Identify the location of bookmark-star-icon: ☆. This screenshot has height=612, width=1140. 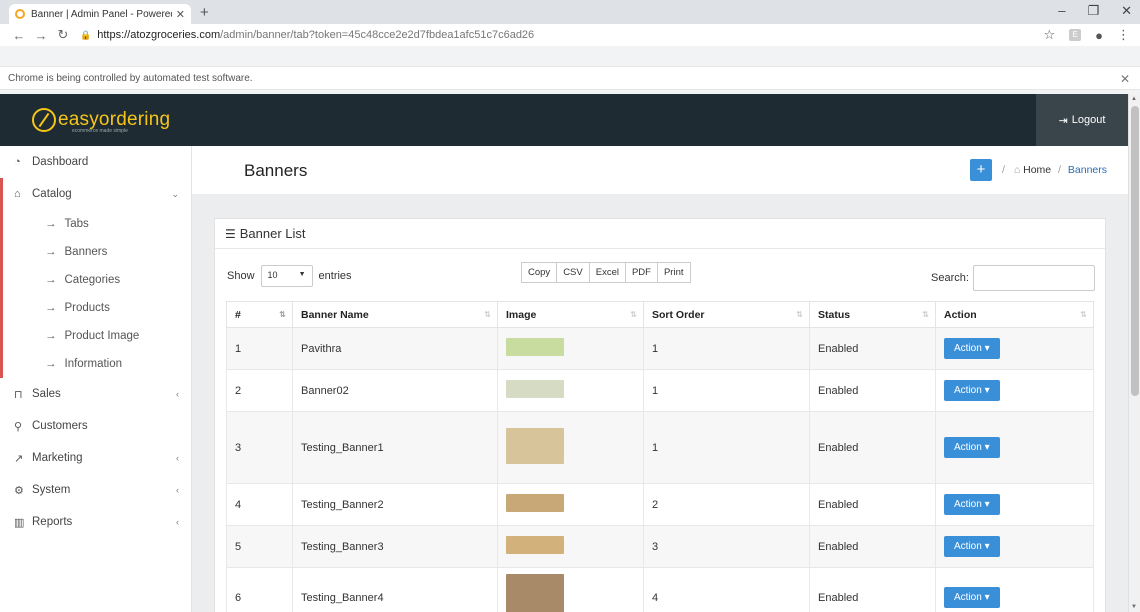
(1049, 35).